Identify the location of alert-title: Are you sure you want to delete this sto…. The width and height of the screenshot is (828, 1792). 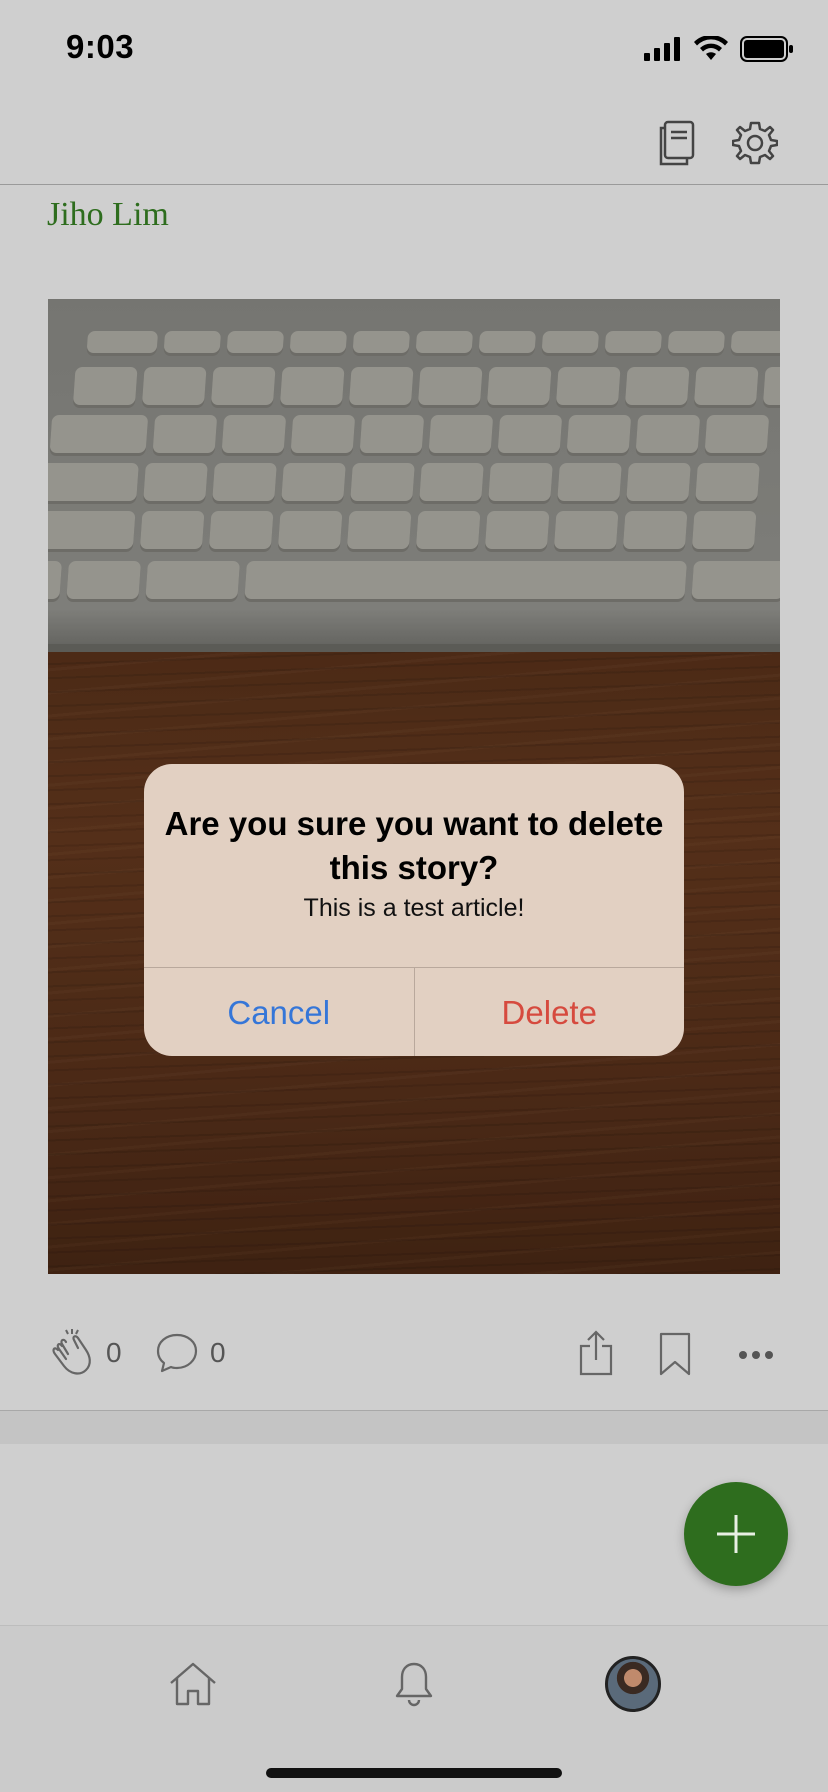
(414, 845).